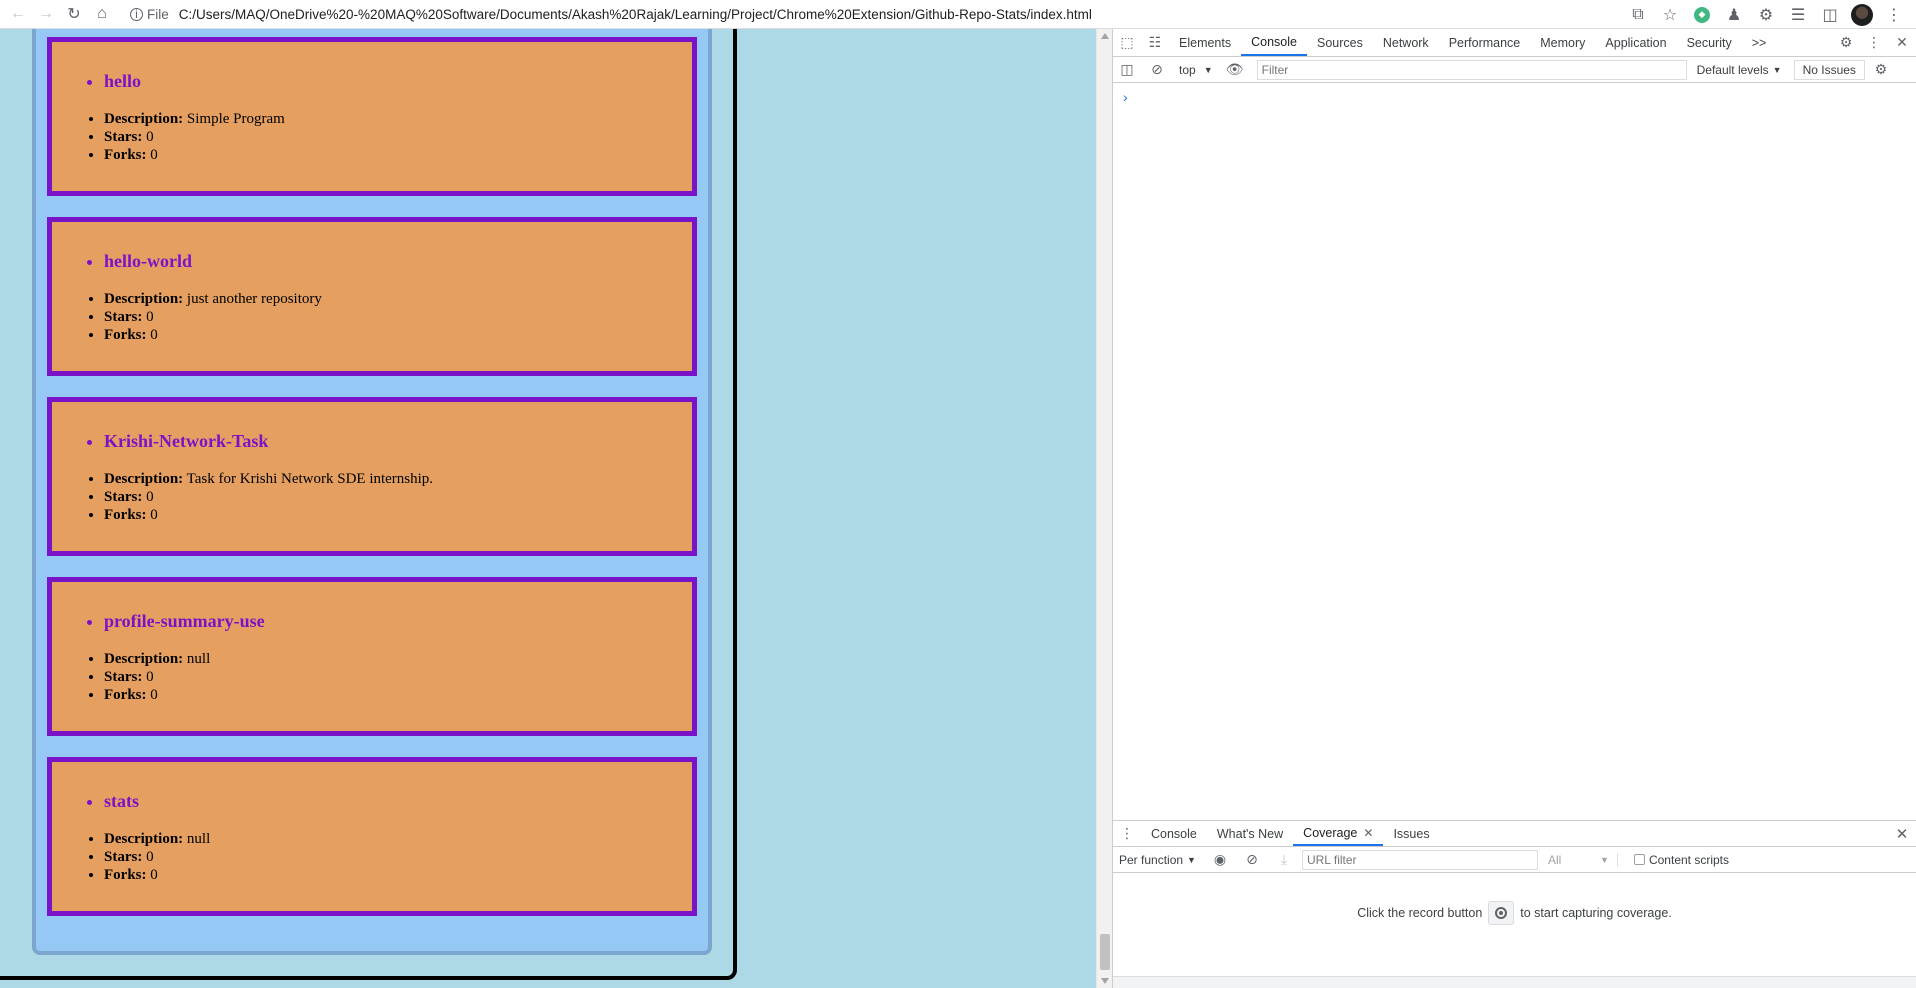 The height and width of the screenshot is (988, 1916). Describe the element at coordinates (136, 14) in the screenshot. I see `info-icon: i` at that location.